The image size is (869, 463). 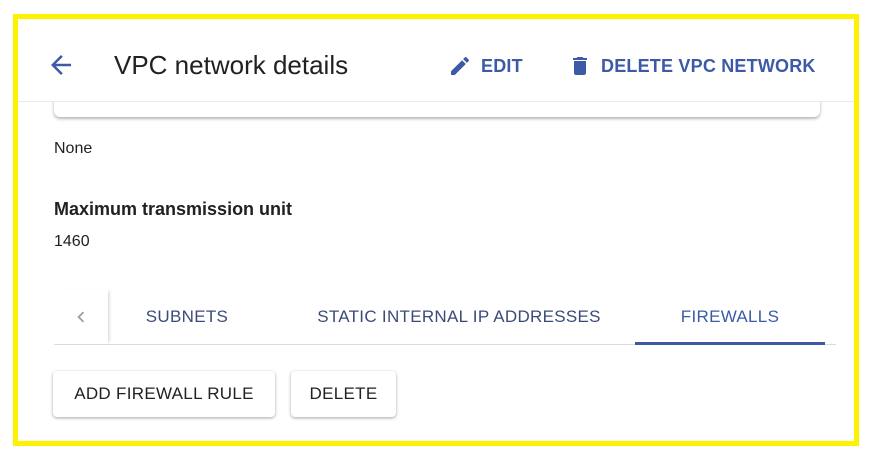 I want to click on add-firewall-rule-button: ADD FIREWALL RULE, so click(x=164, y=394).